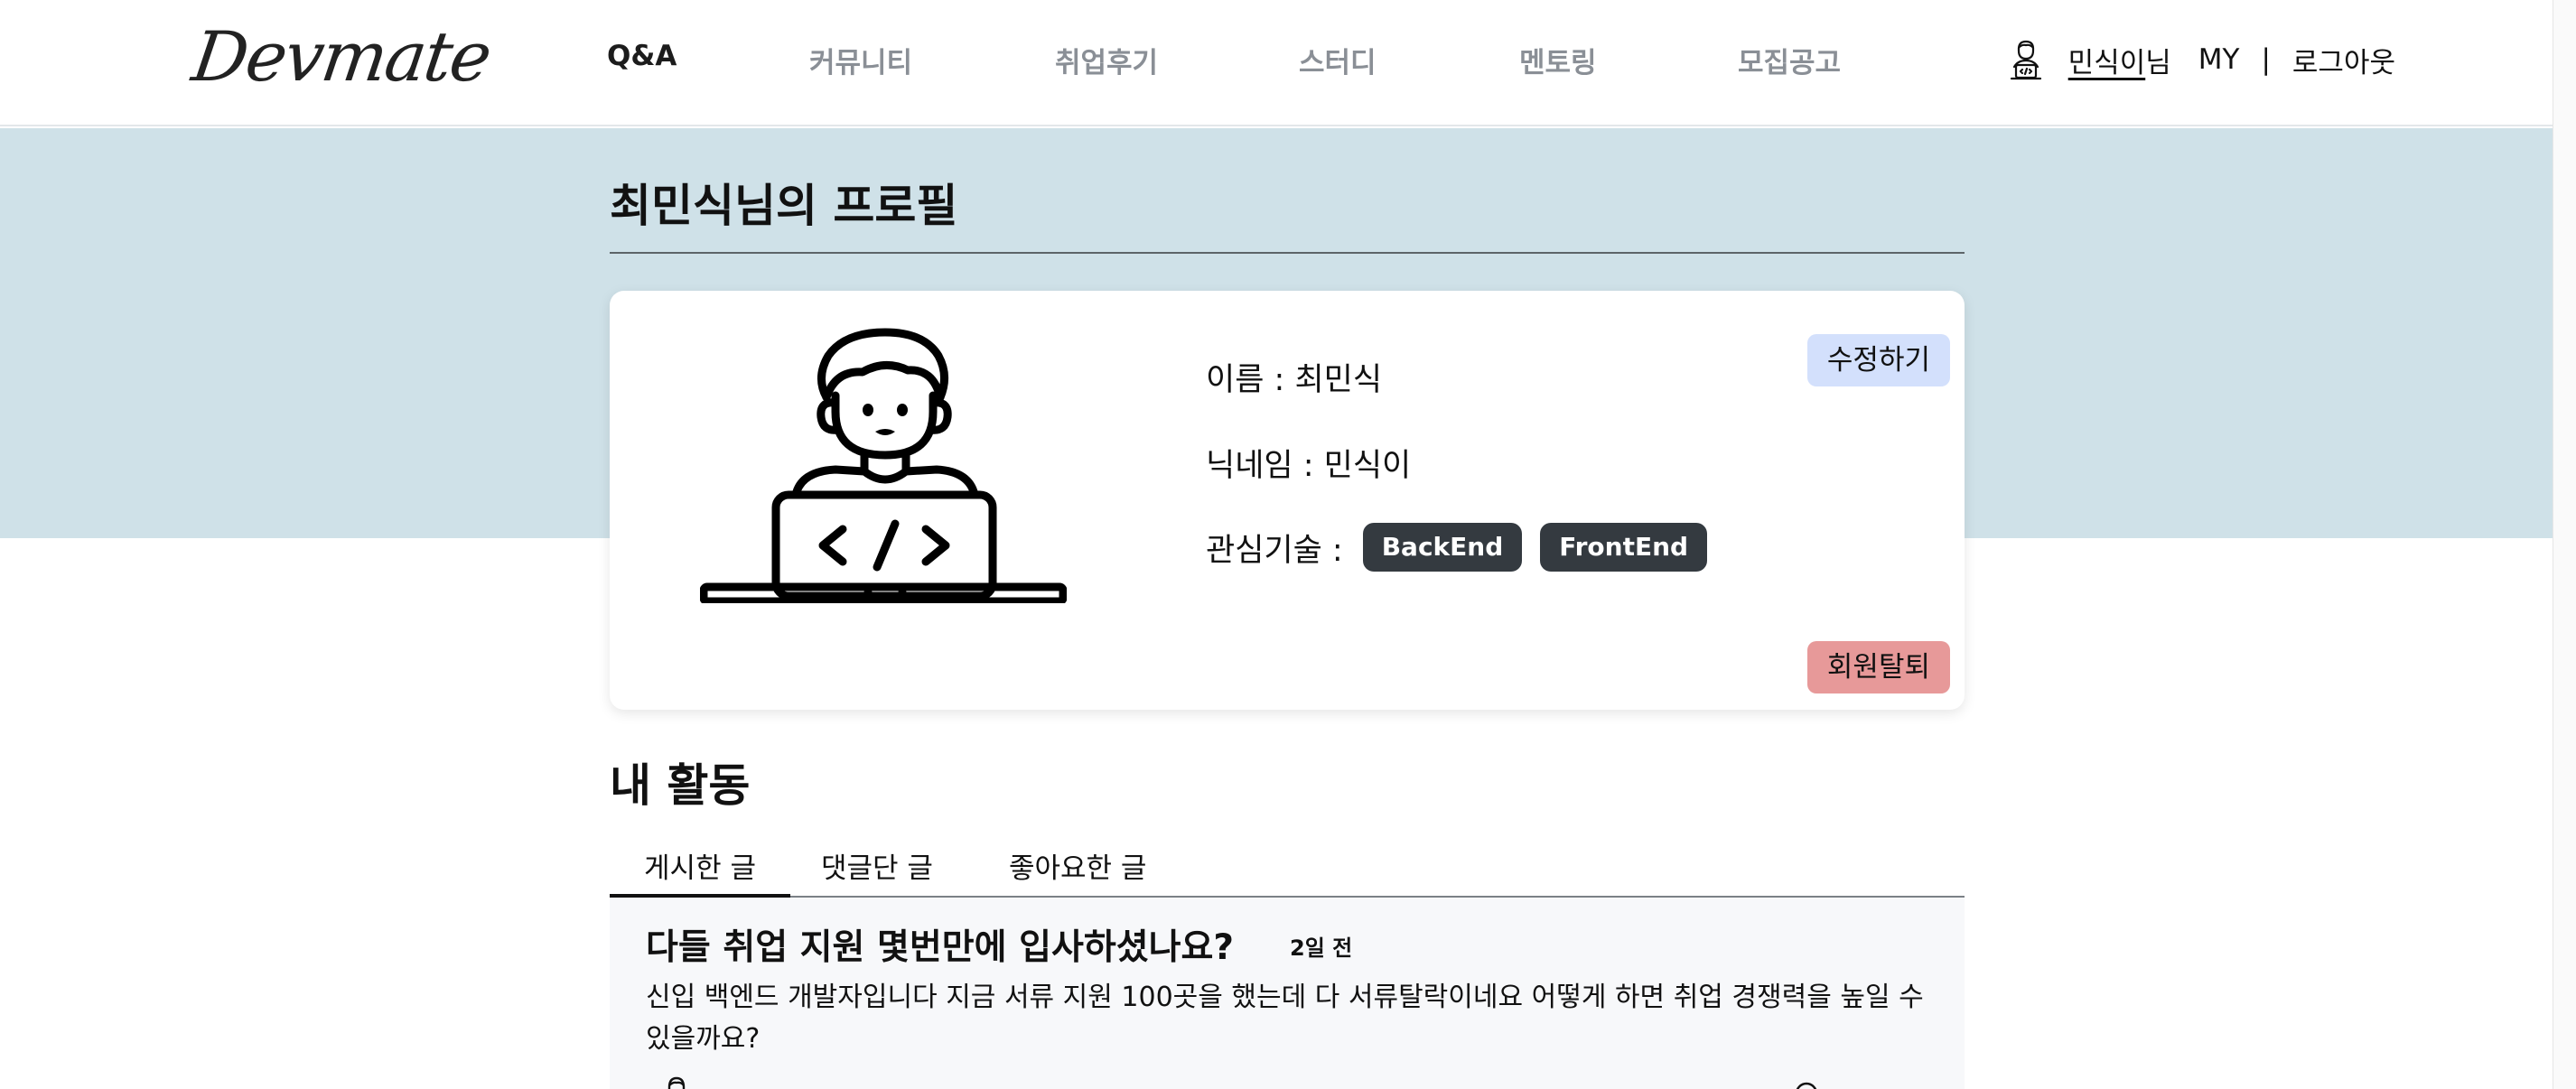  Describe the element at coordinates (1806, 1086) in the screenshot. I see `comment-icon` at that location.